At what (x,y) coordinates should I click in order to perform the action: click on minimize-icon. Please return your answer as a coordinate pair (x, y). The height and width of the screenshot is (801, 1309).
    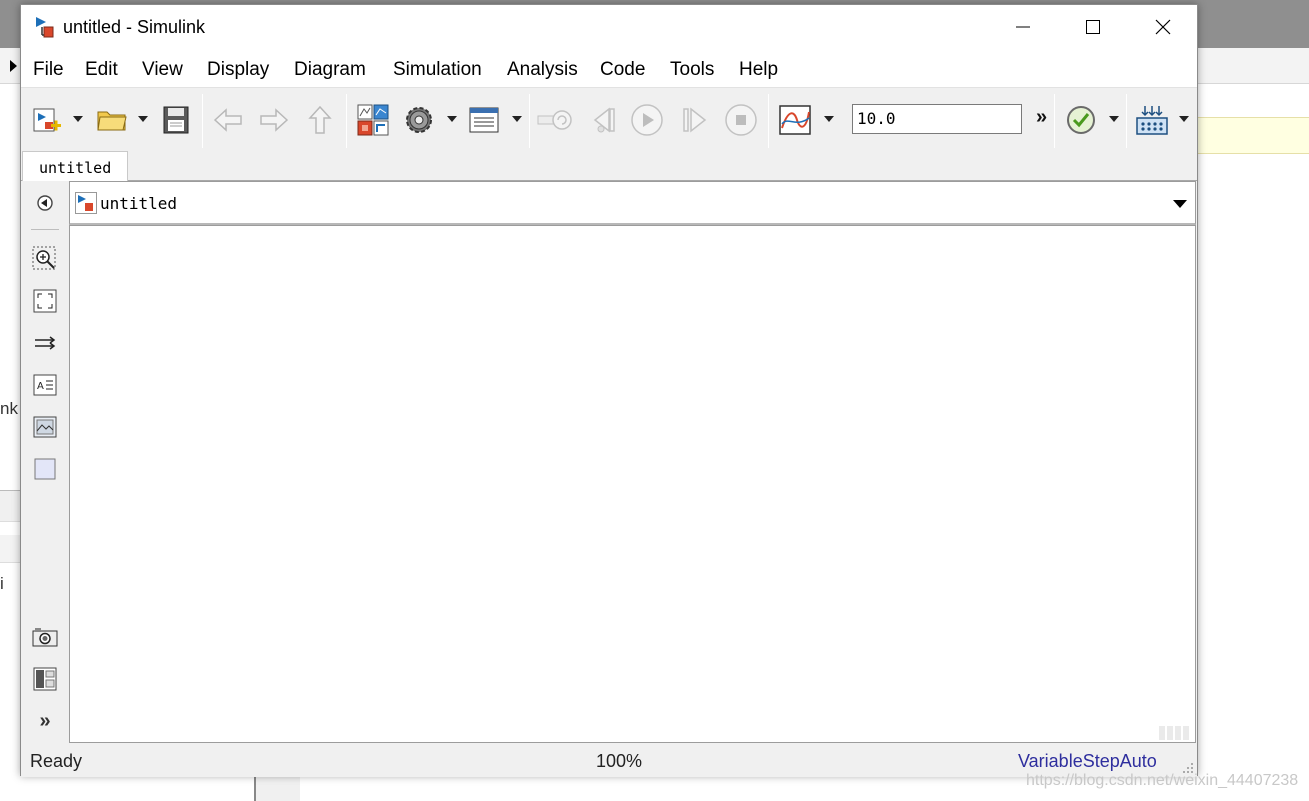
    Looking at the image, I should click on (1023, 27).